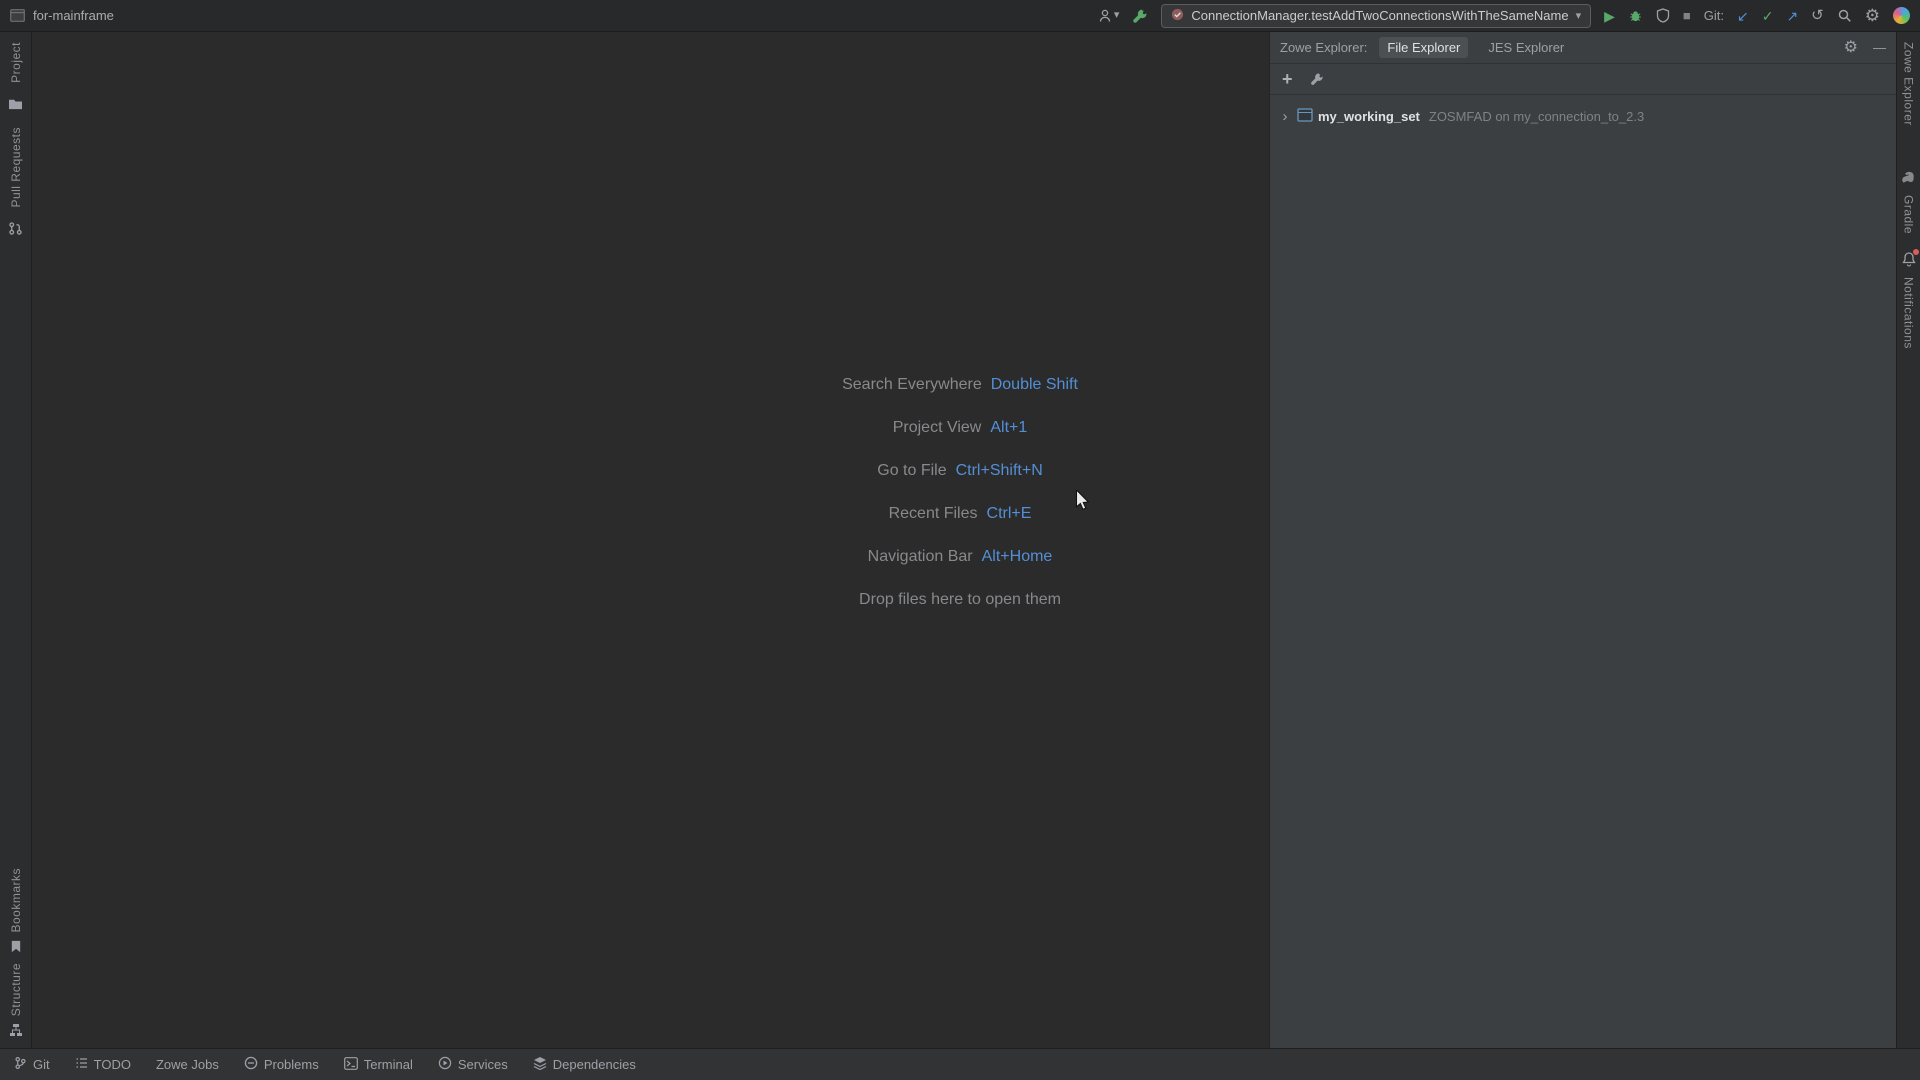  Describe the element at coordinates (912, 384) in the screenshot. I see `hint-label: Search Everywhere` at that location.